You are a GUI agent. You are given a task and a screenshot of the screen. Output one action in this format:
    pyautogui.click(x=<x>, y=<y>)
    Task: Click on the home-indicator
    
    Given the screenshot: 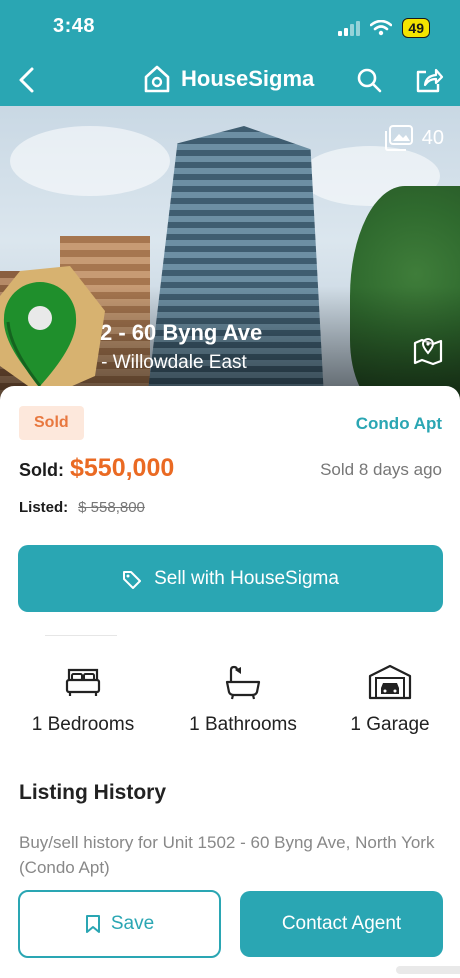 What is the action you would take?
    pyautogui.click(x=428, y=970)
    